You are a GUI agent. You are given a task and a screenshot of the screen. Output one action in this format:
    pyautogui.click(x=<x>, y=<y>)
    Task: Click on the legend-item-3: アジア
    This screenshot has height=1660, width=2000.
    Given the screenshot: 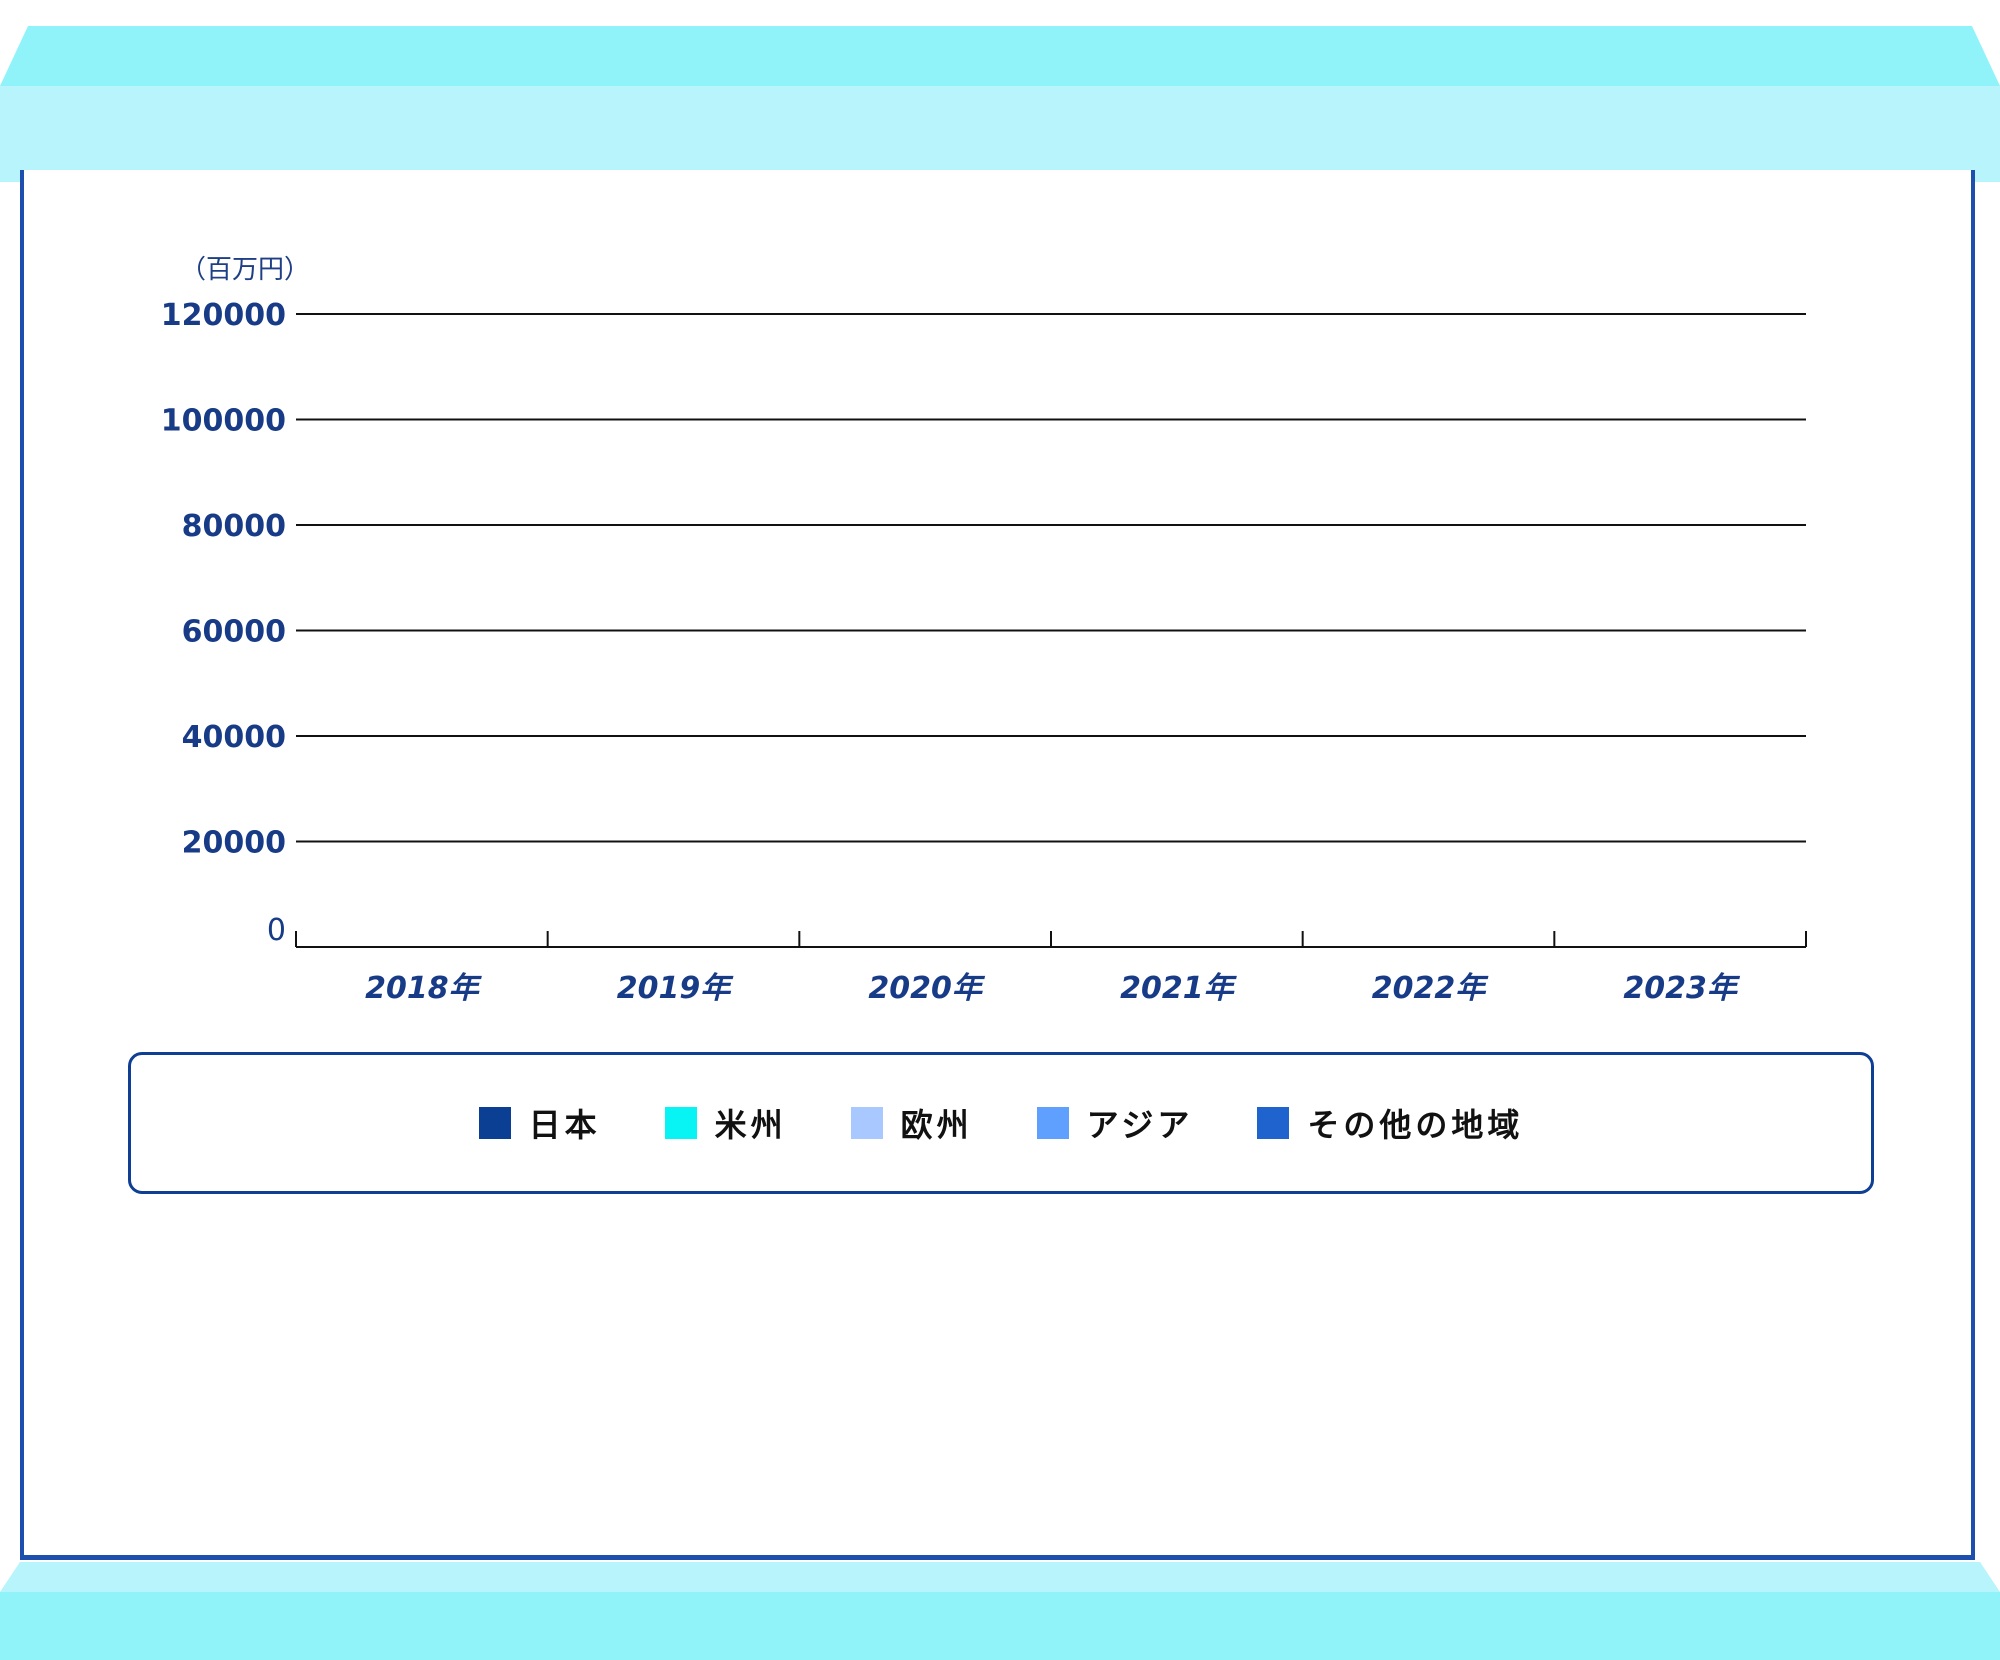 What is the action you would take?
    pyautogui.click(x=1115, y=1123)
    